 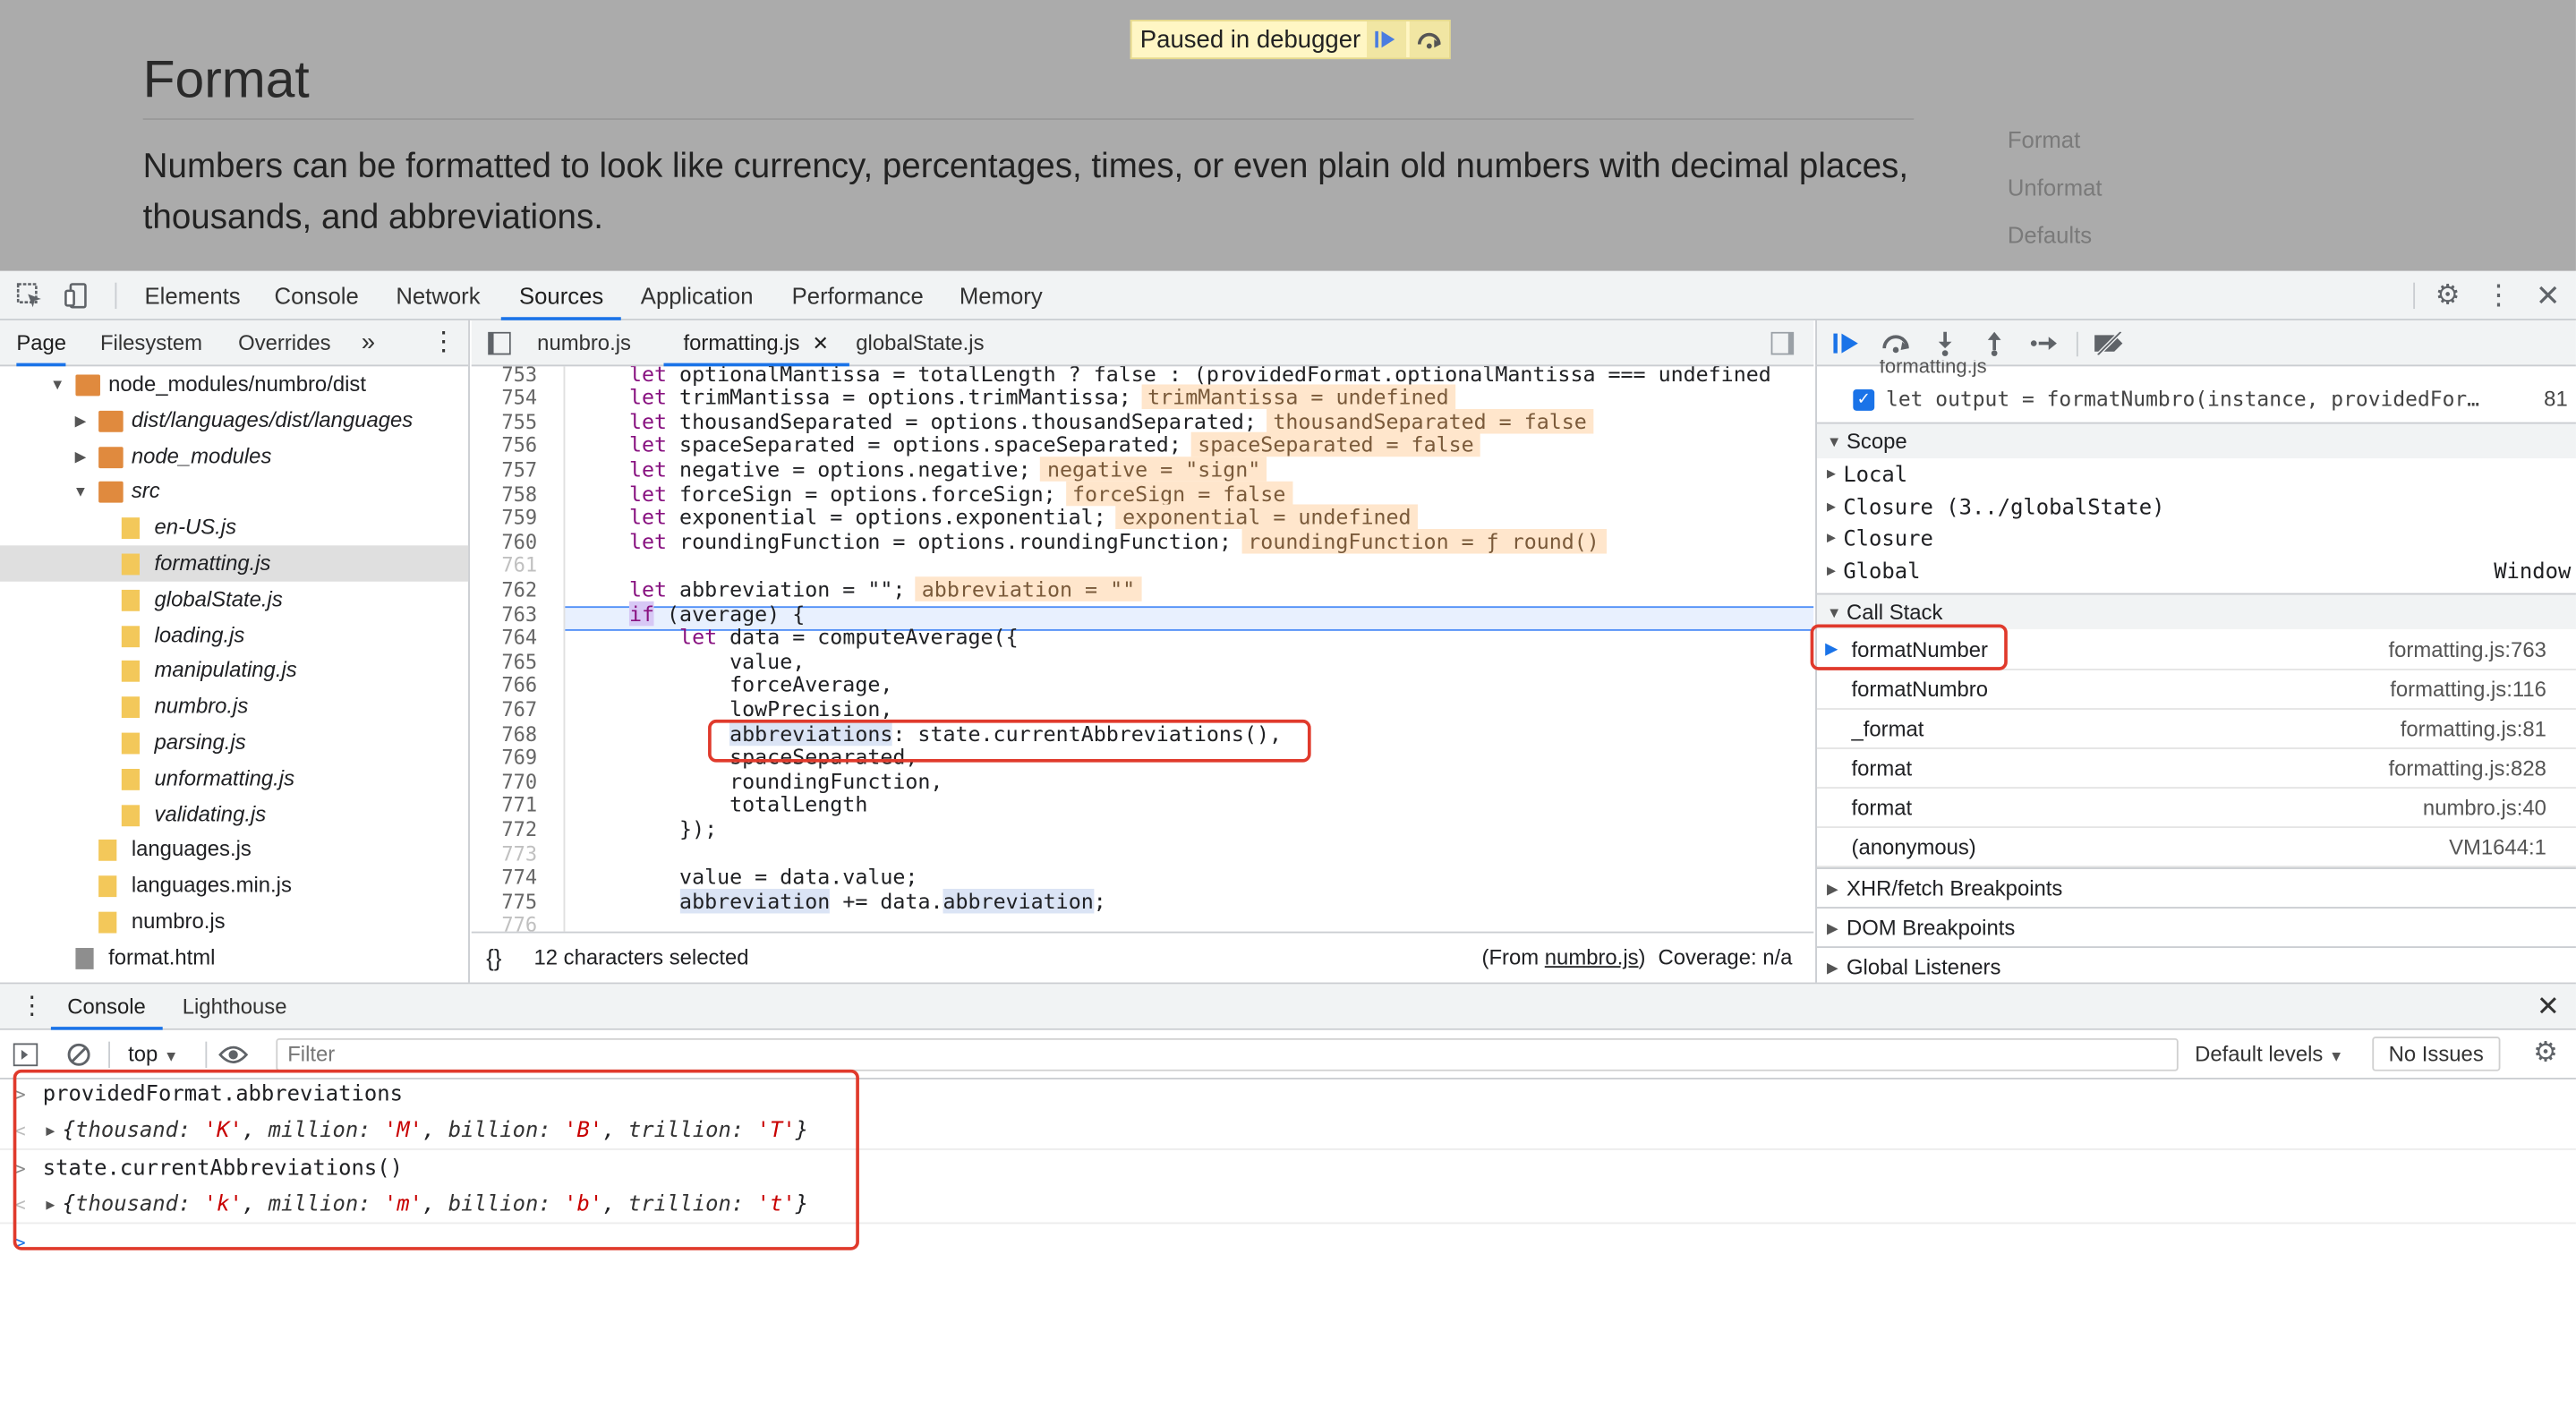 I want to click on code-line: value = data.value;, so click(x=773, y=878).